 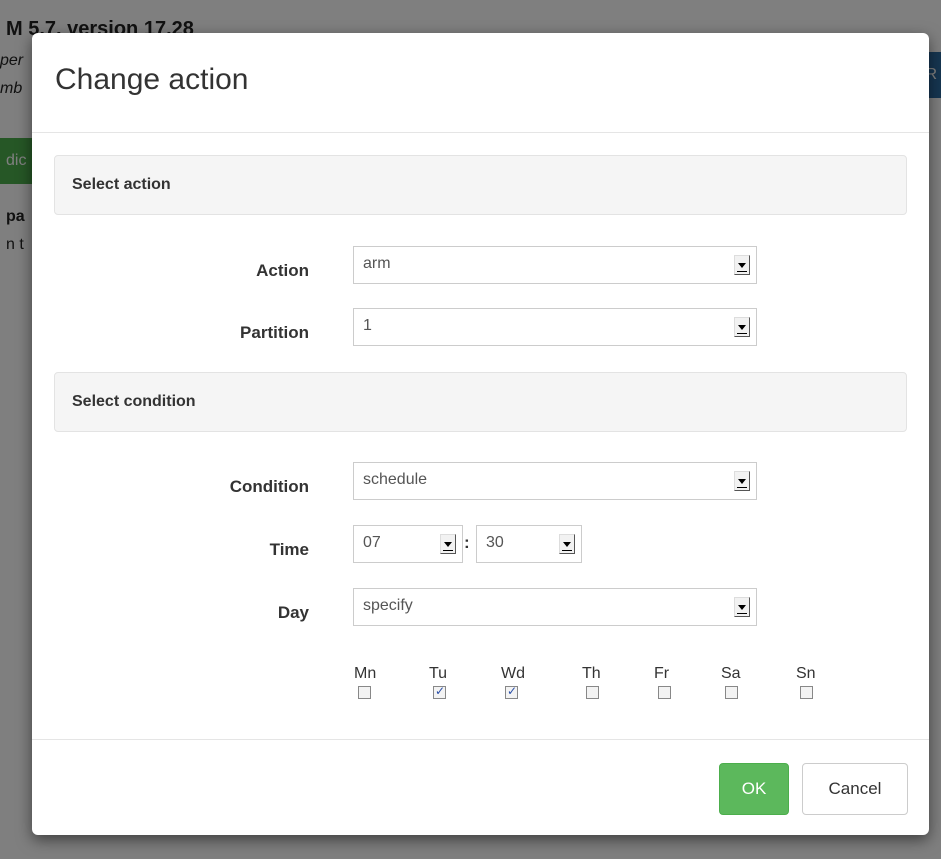 I want to click on action-select-value: arm, so click(x=377, y=263).